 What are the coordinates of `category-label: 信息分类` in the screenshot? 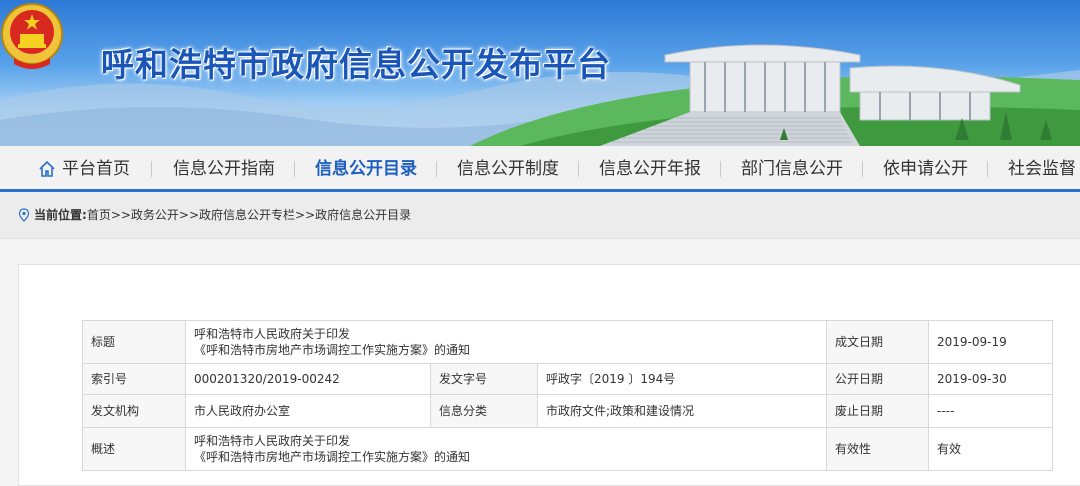 It's located at (484, 411).